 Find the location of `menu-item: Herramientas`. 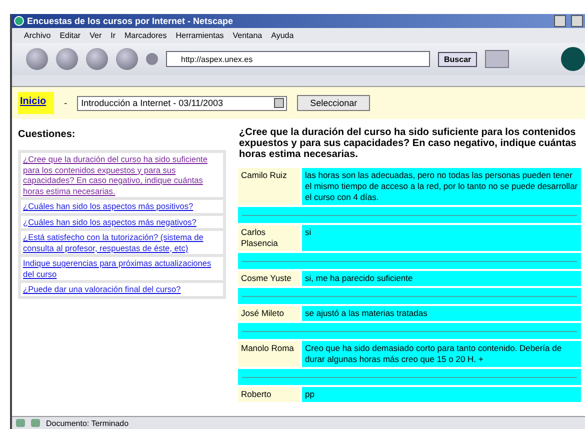

menu-item: Herramientas is located at coordinates (200, 35).